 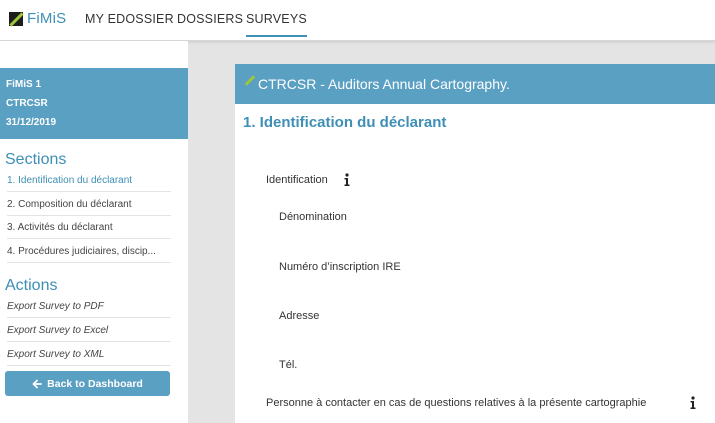 What do you see at coordinates (94, 103) in the screenshot?
I see `survey-info-box: FiMiS 1 CTRCSR 31/12/2019` at bounding box center [94, 103].